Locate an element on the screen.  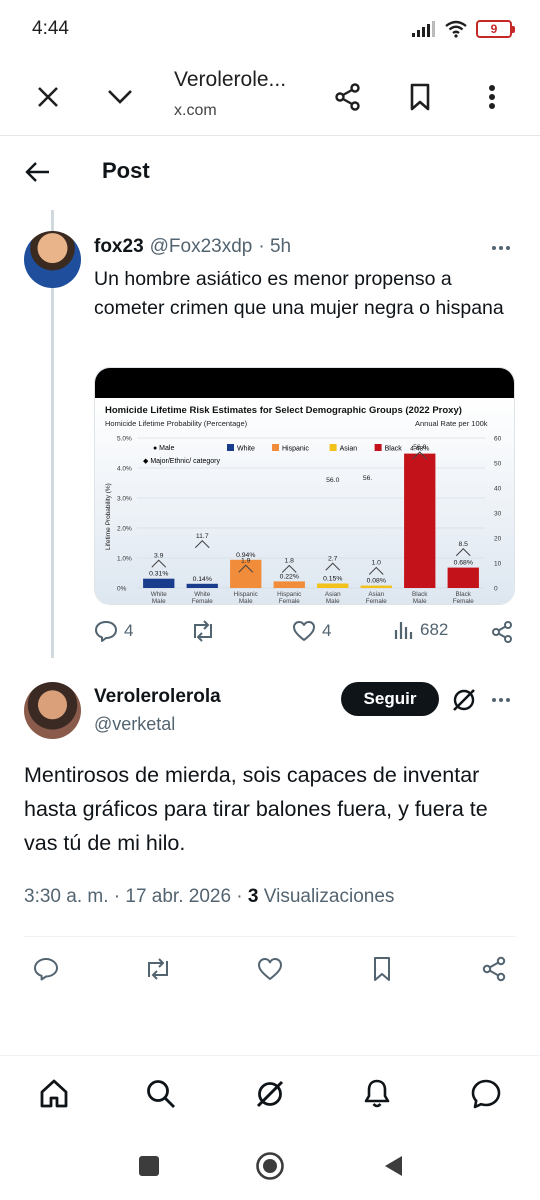
views-label: Visualizaciones is located at coordinates (329, 896).